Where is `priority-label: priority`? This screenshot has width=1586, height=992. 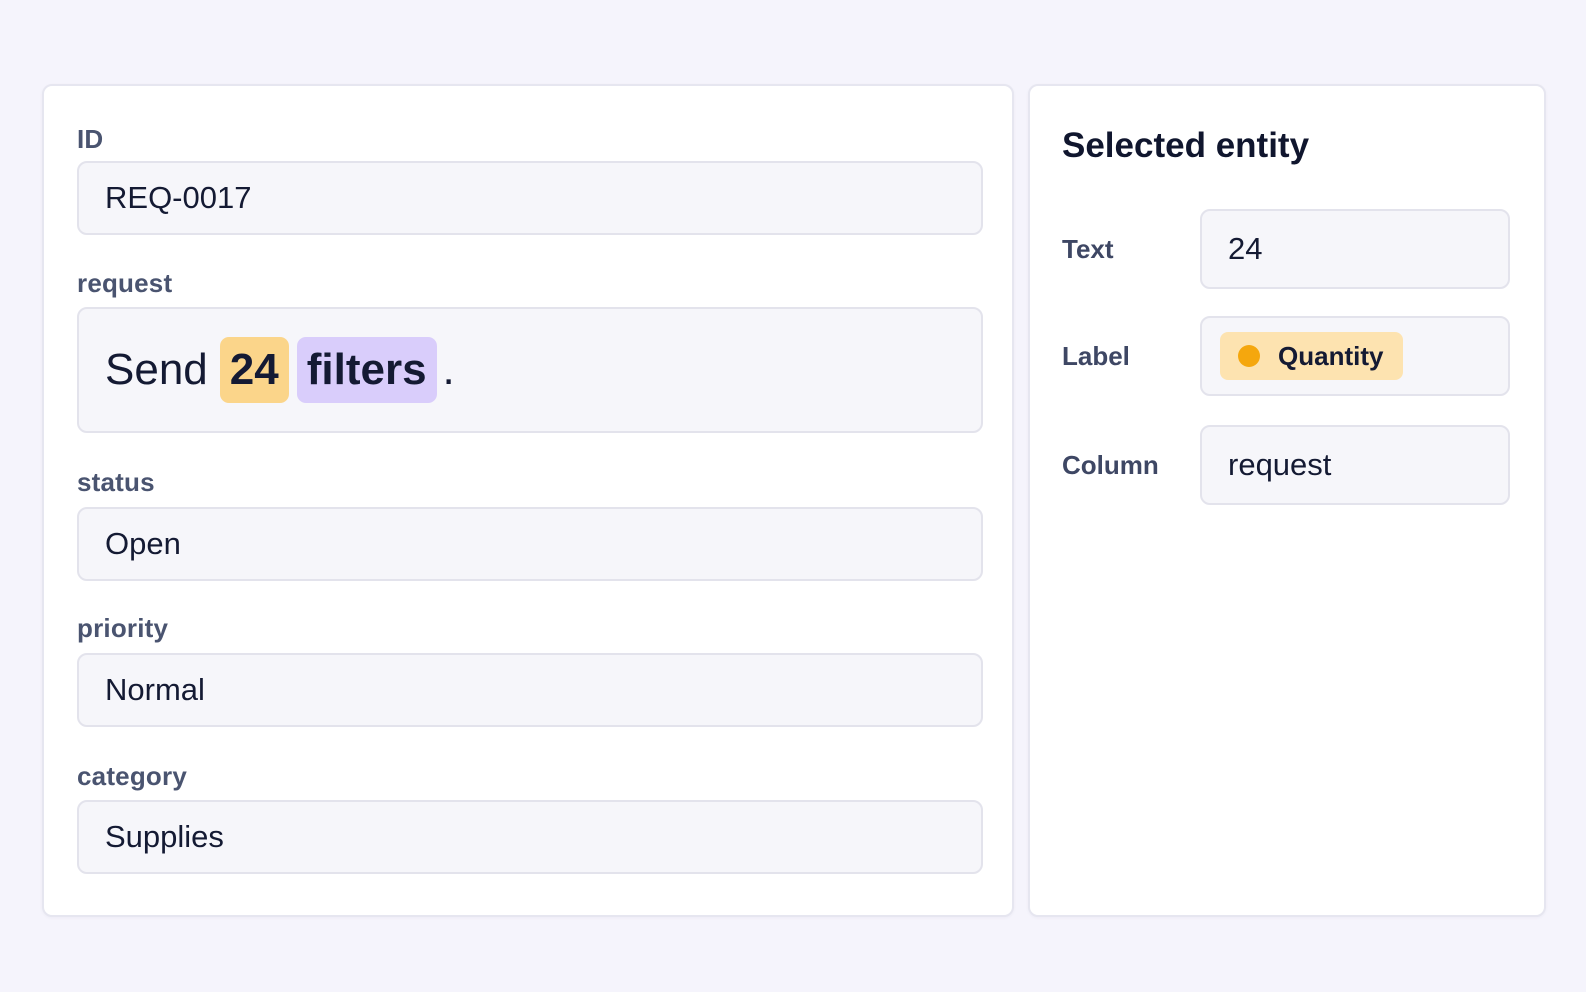 priority-label: priority is located at coordinates (123, 628).